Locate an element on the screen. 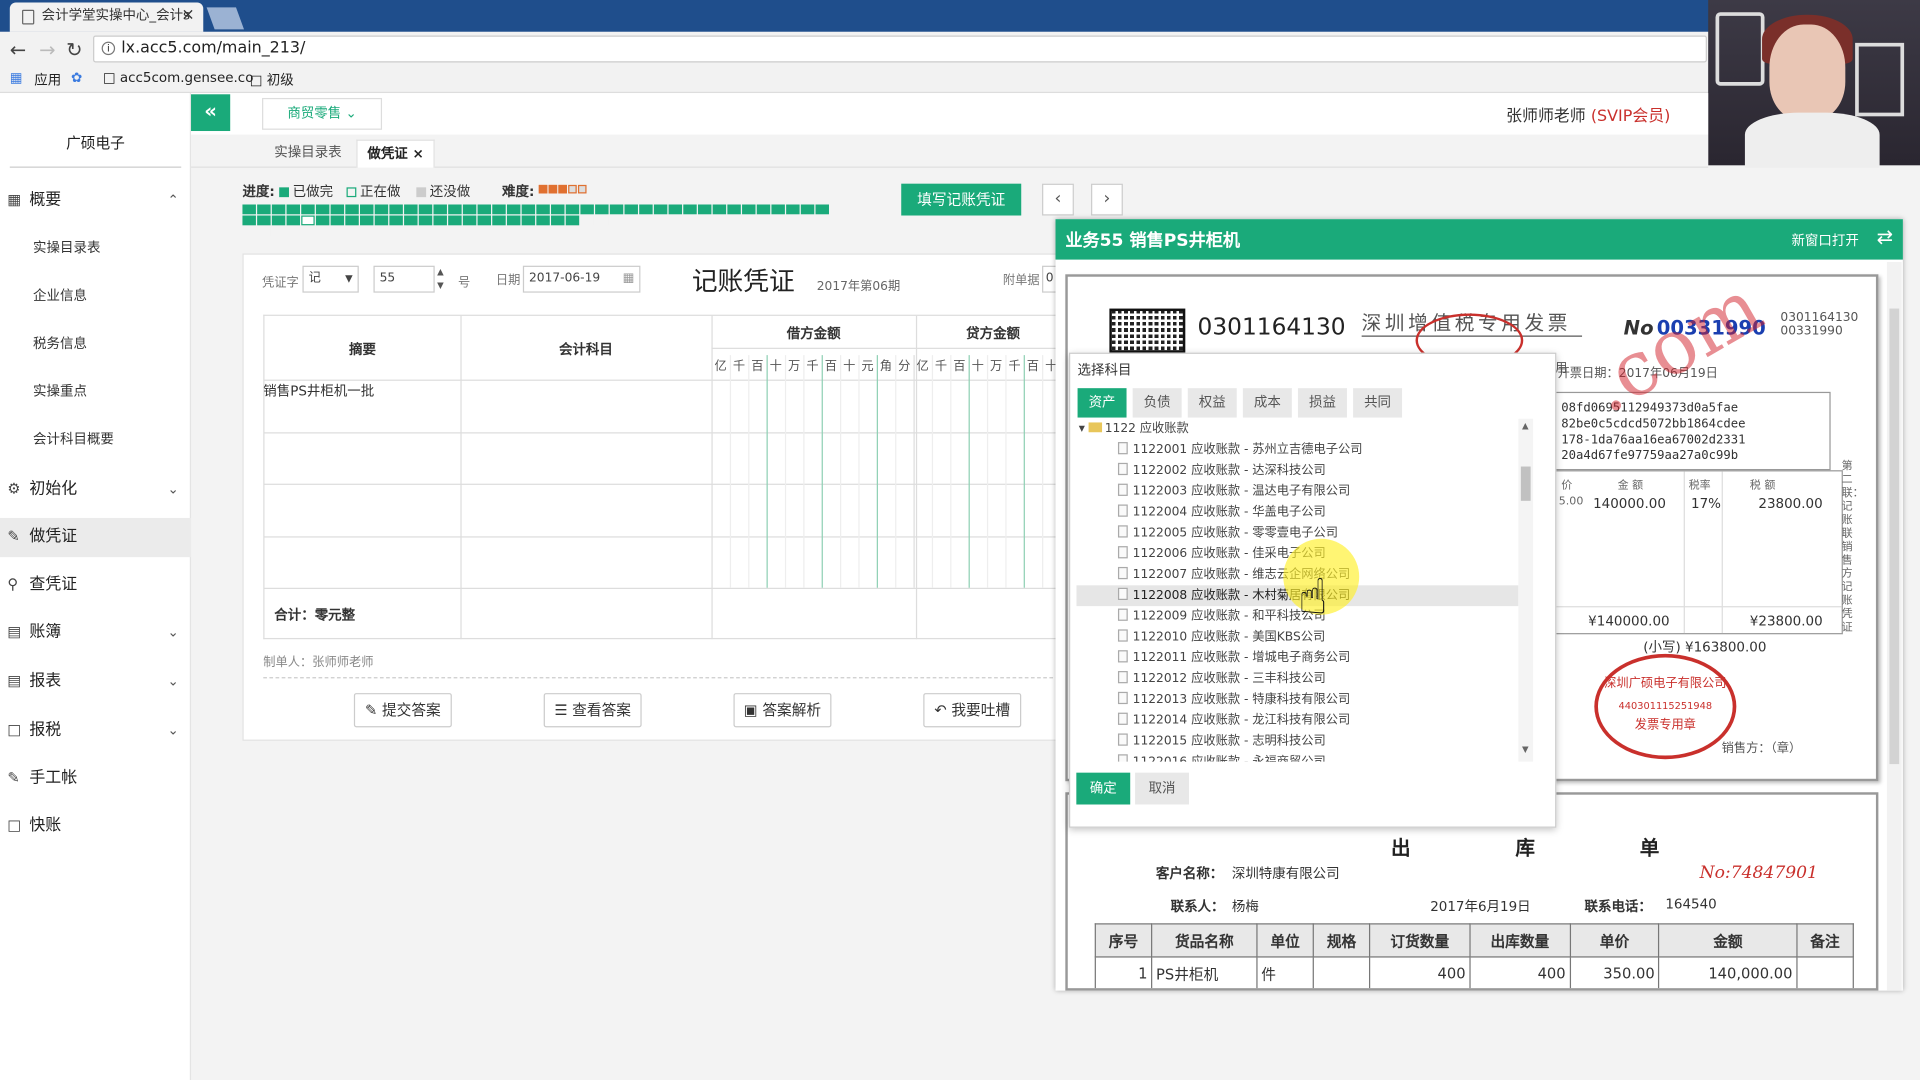  scroll-up-icon: ▲ is located at coordinates (1525, 426).